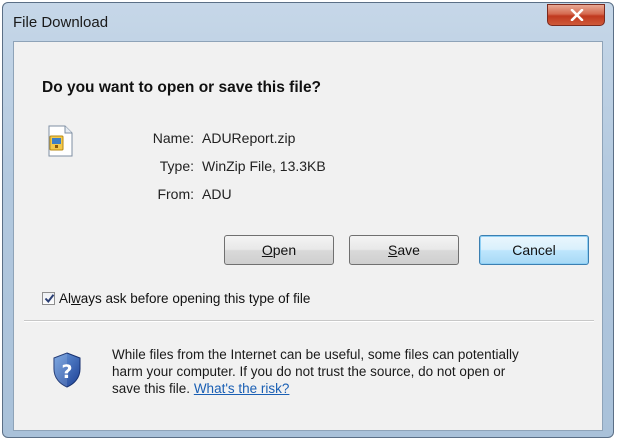 Image resolution: width=620 pixels, height=442 pixels. Describe the element at coordinates (173, 138) in the screenshot. I see `file-name-label: Name:` at that location.